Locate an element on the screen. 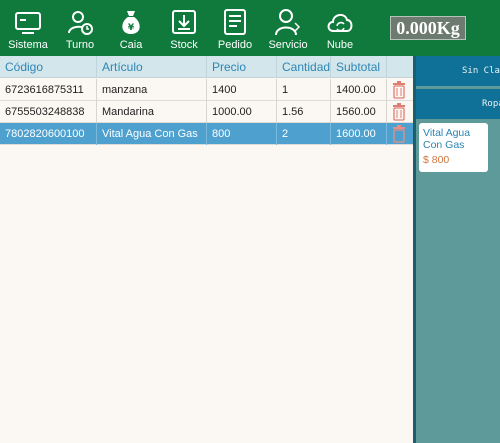 This screenshot has width=500, height=443. servicio-button: Servicio is located at coordinates (288, 28).